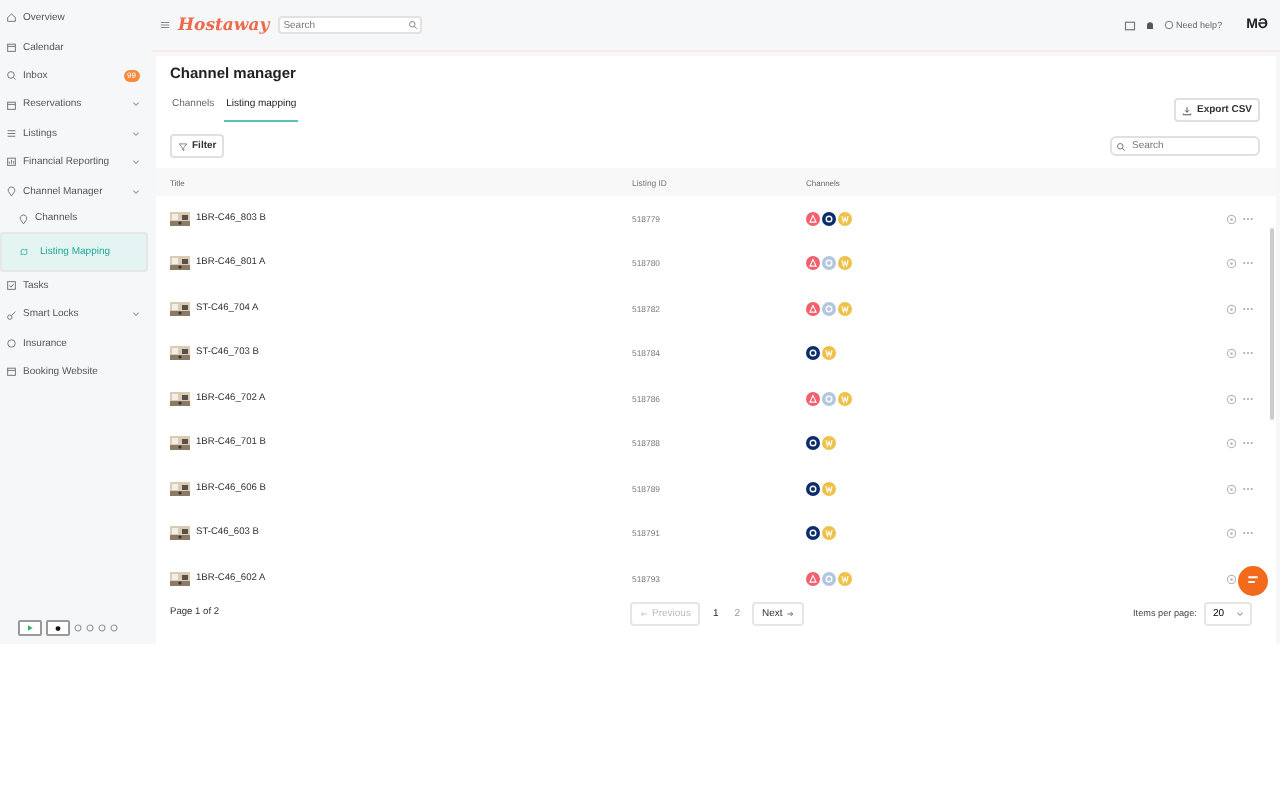  What do you see at coordinates (11, 286) in the screenshot?
I see `check-icon` at bounding box center [11, 286].